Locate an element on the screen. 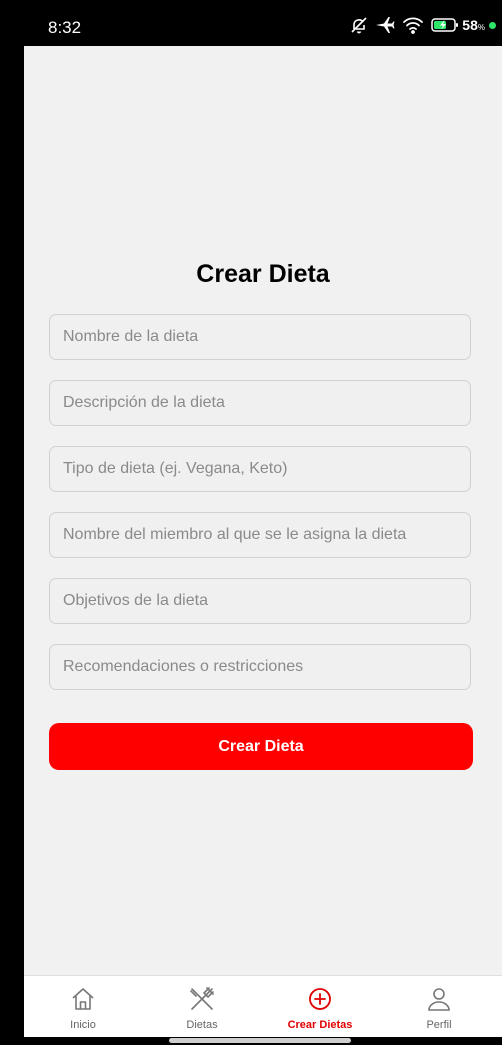  nav-label-perfil: Perfil is located at coordinates (439, 1025).